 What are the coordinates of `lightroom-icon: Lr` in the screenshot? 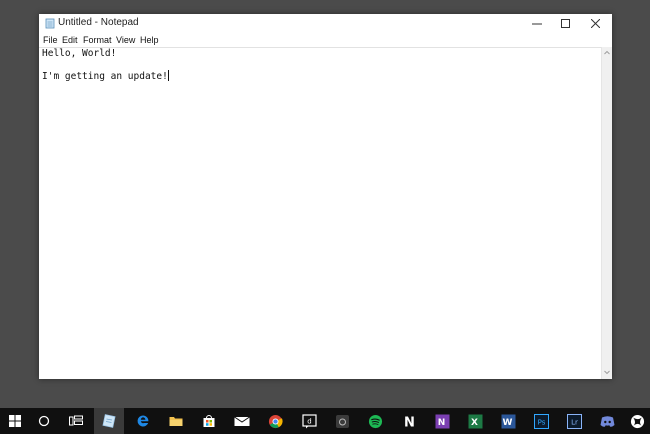 It's located at (574, 421).